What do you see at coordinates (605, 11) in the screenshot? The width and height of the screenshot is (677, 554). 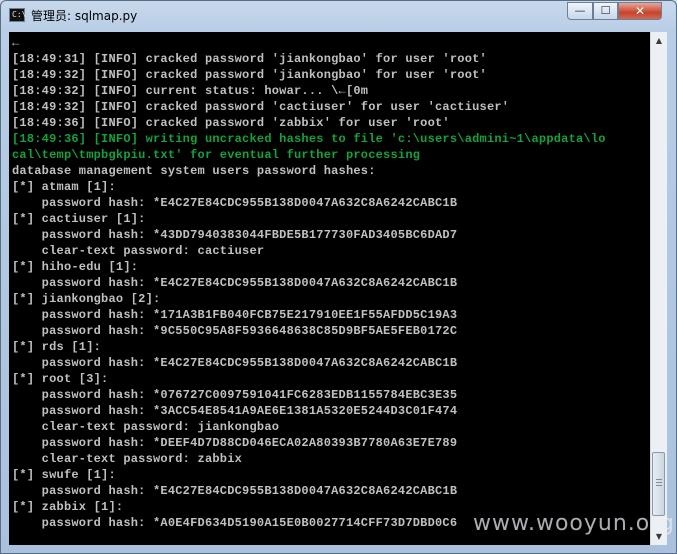 I see `maximize-button: ☐` at bounding box center [605, 11].